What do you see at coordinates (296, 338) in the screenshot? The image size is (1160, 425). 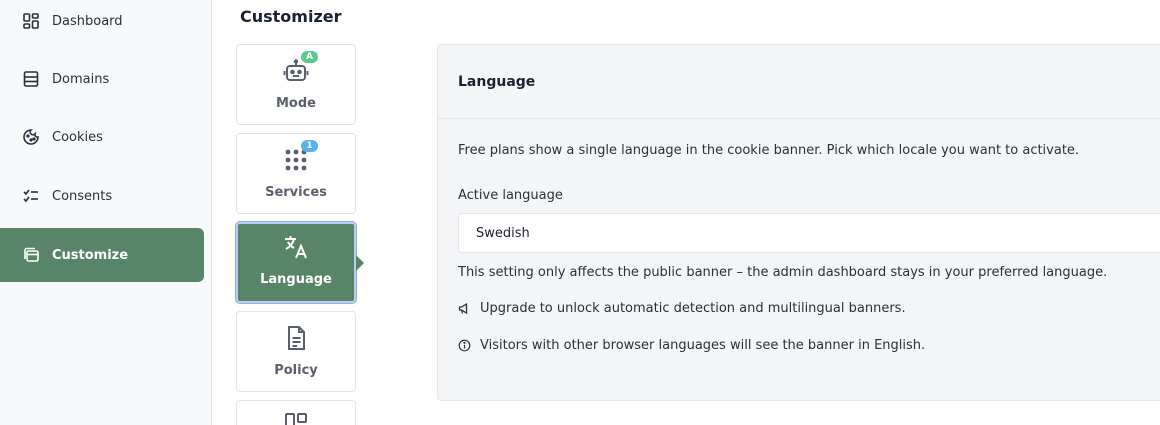 I see `document-icon` at bounding box center [296, 338].